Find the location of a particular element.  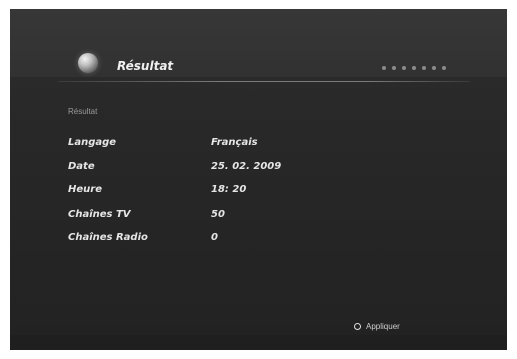

page-title: Résultat is located at coordinates (145, 66).